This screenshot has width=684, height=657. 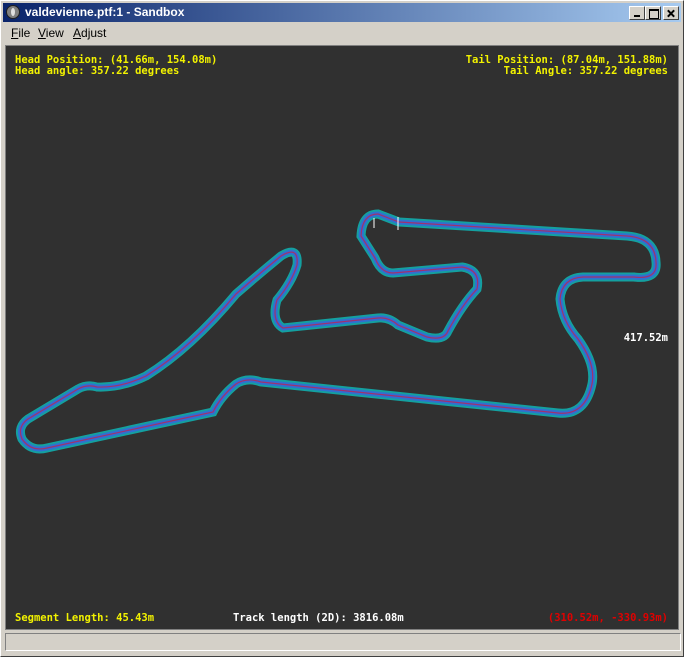 I want to click on minimize-icon, so click(x=637, y=13).